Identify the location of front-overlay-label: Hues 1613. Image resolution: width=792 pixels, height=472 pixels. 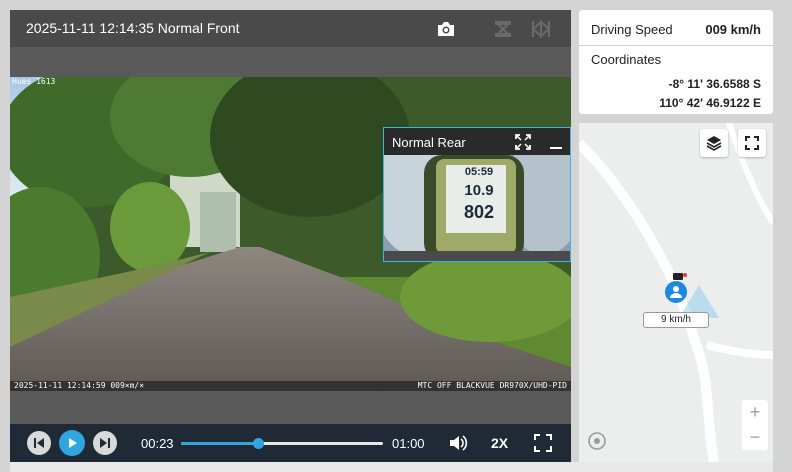
(34, 81).